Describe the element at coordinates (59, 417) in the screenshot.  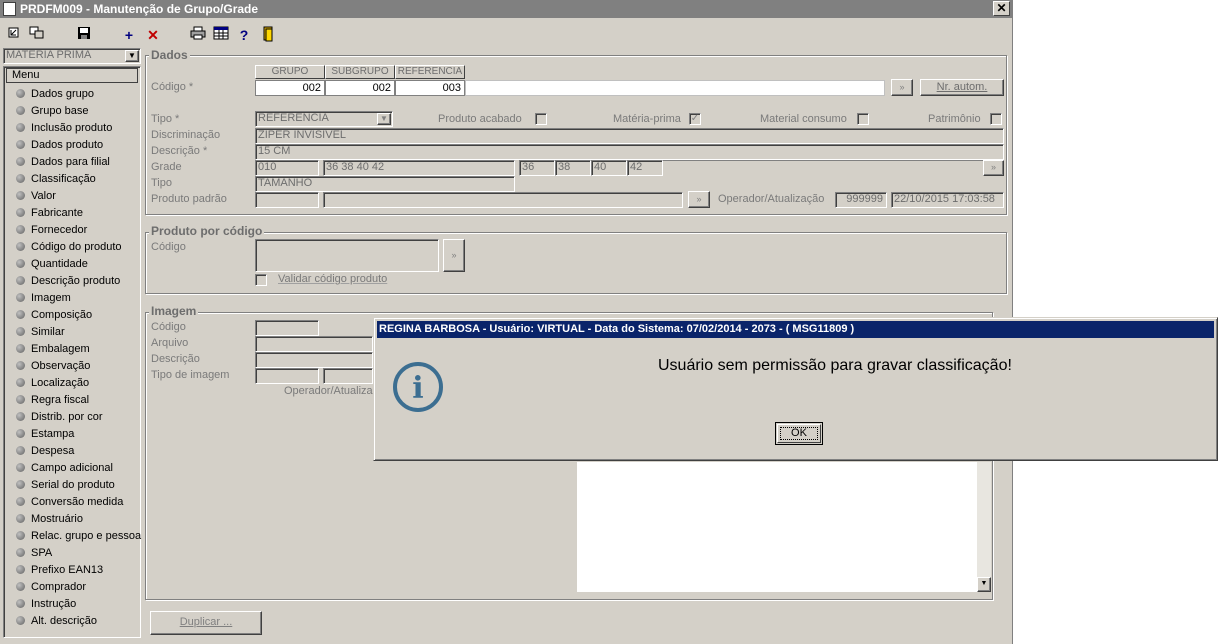
I see `sidebar-item: Distrib. por cor` at that location.